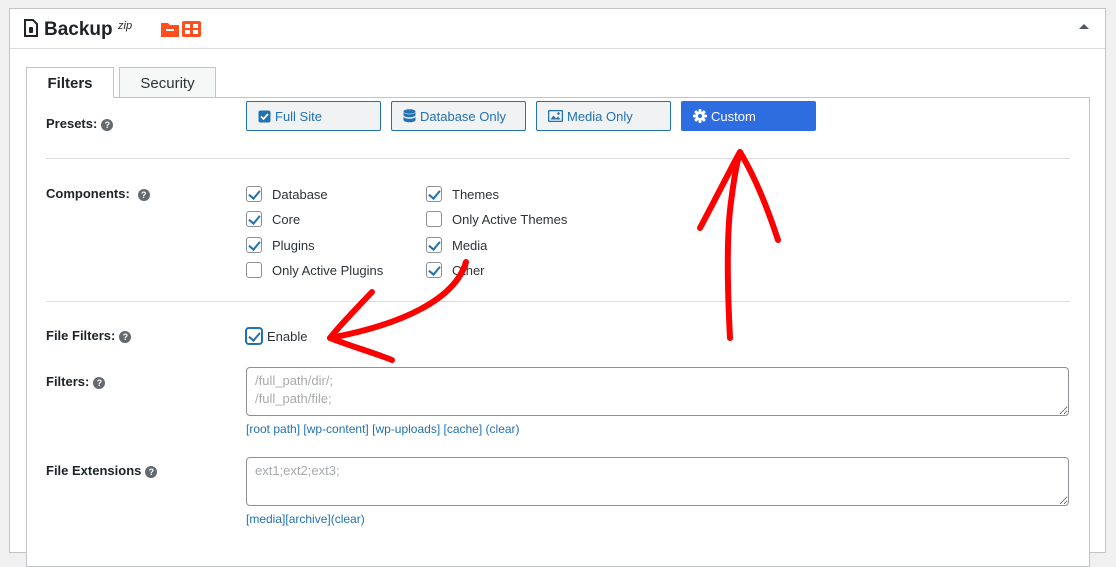 This screenshot has height=567, width=1116. I want to click on component-themes: Themes, so click(462, 194).